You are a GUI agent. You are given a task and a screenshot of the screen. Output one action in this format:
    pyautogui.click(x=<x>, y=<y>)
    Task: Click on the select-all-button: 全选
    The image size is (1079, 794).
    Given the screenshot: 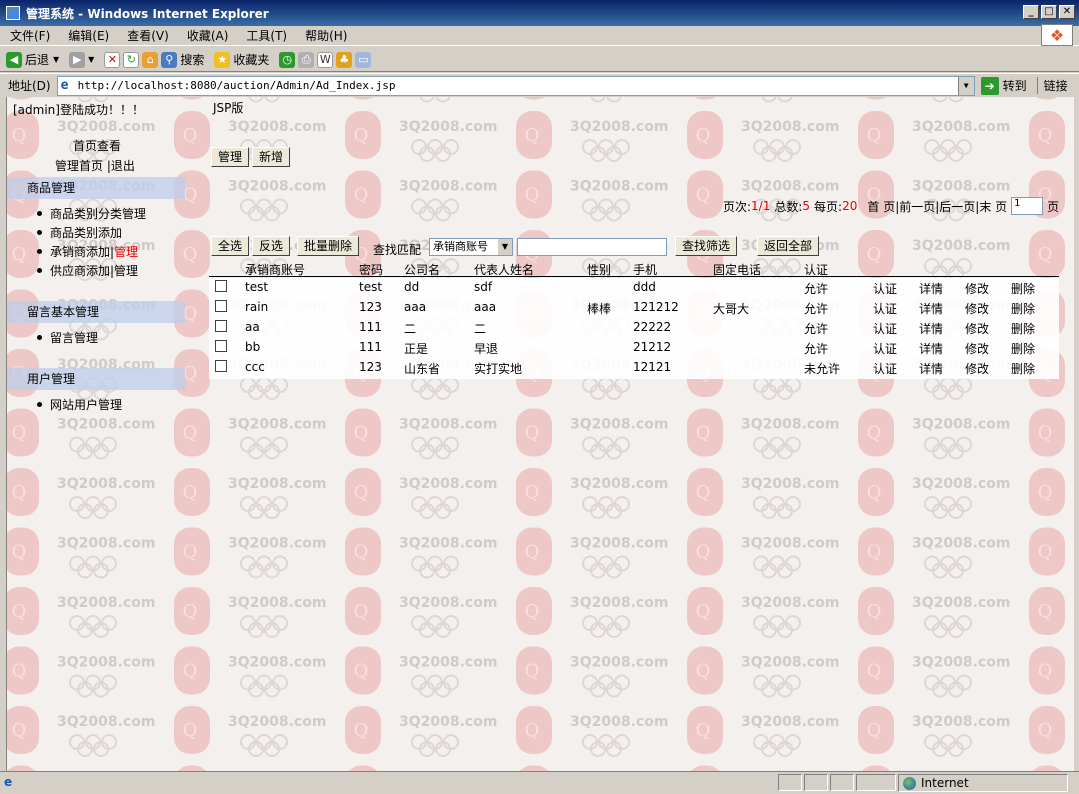 What is the action you would take?
    pyautogui.click(x=230, y=246)
    